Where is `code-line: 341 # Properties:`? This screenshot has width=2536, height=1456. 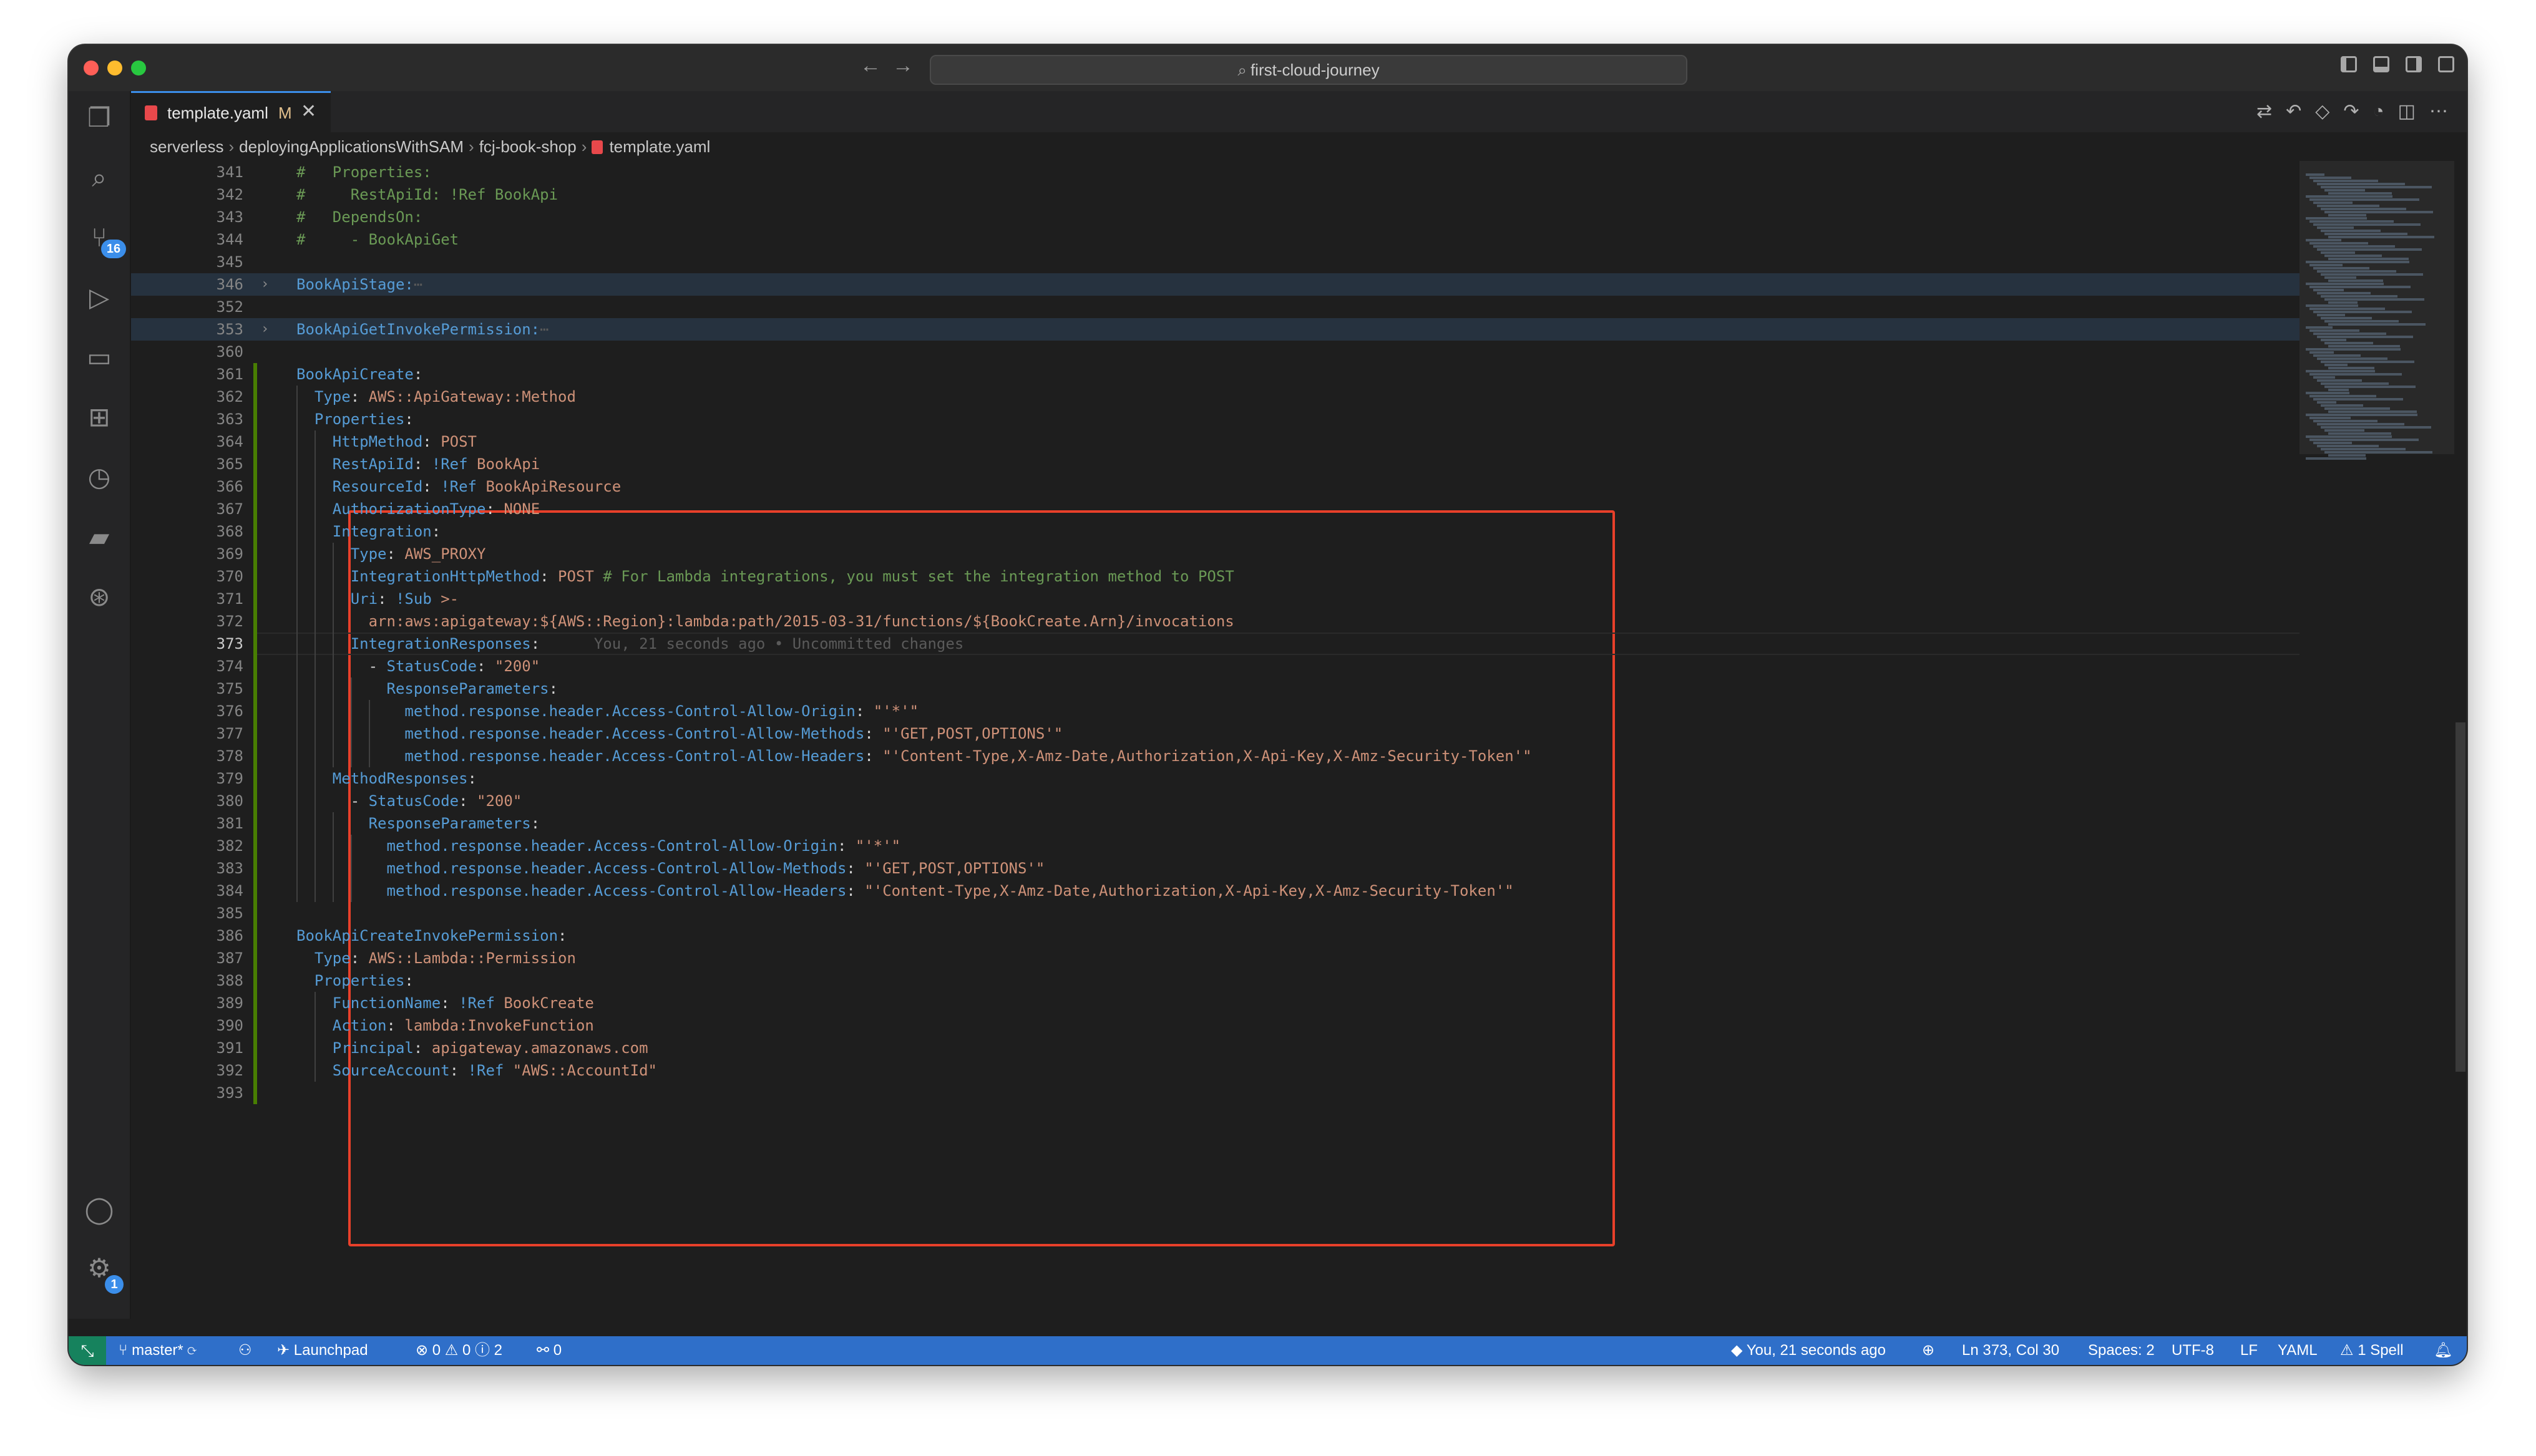
code-line: 341 # Properties: is located at coordinates (1248, 172).